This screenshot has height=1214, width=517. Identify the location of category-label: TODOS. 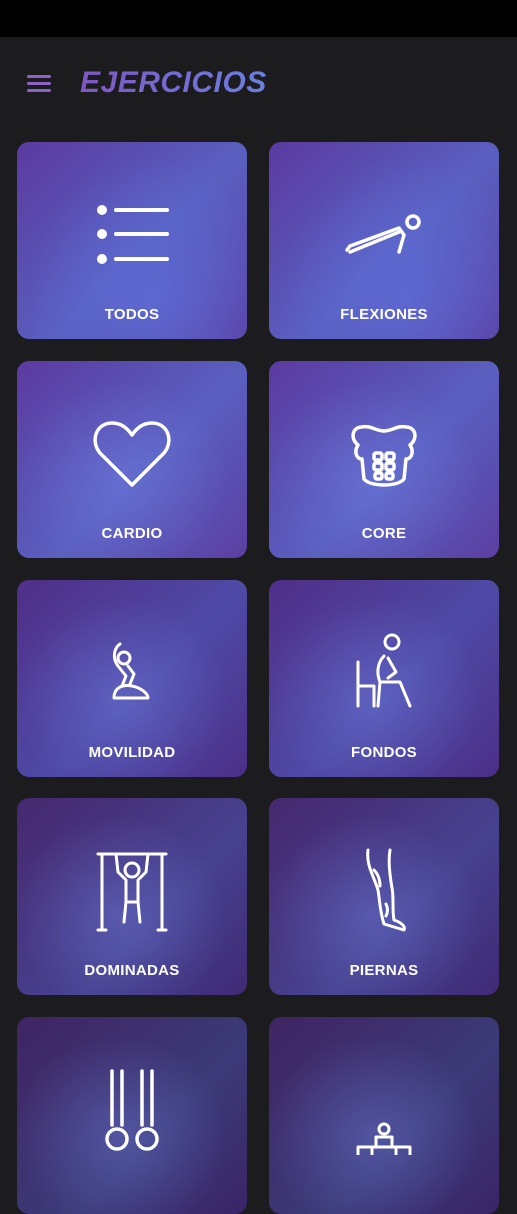
(132, 314).